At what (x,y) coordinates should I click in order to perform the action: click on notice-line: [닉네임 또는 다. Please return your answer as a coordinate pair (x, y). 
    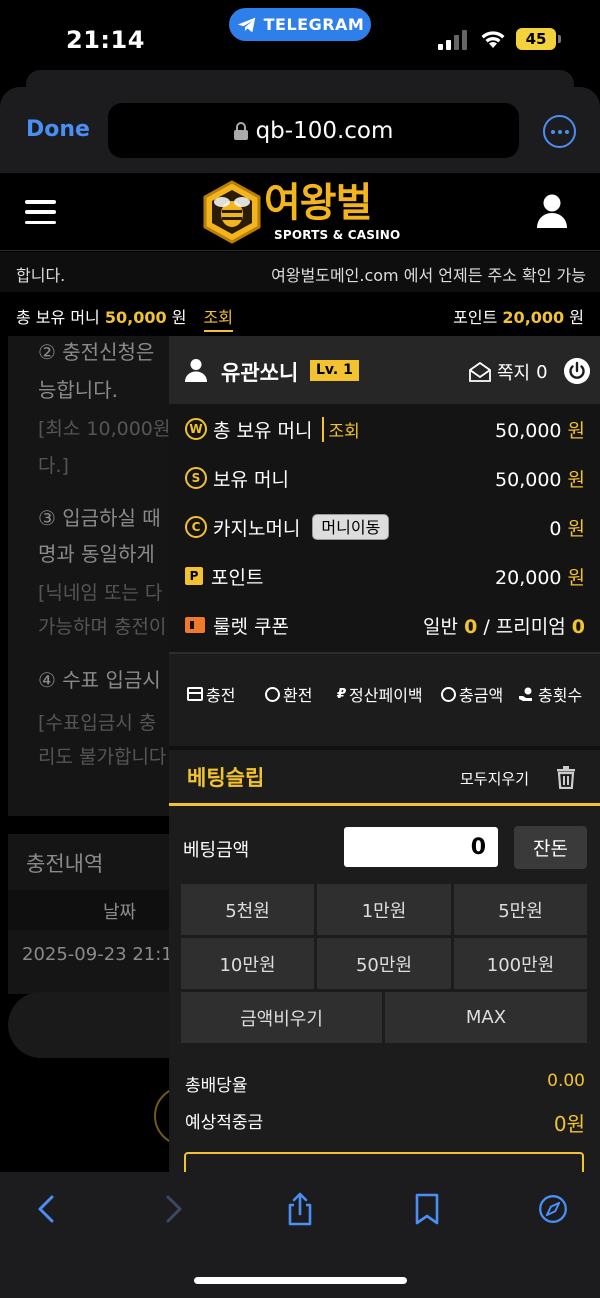
    Looking at the image, I should click on (100, 593).